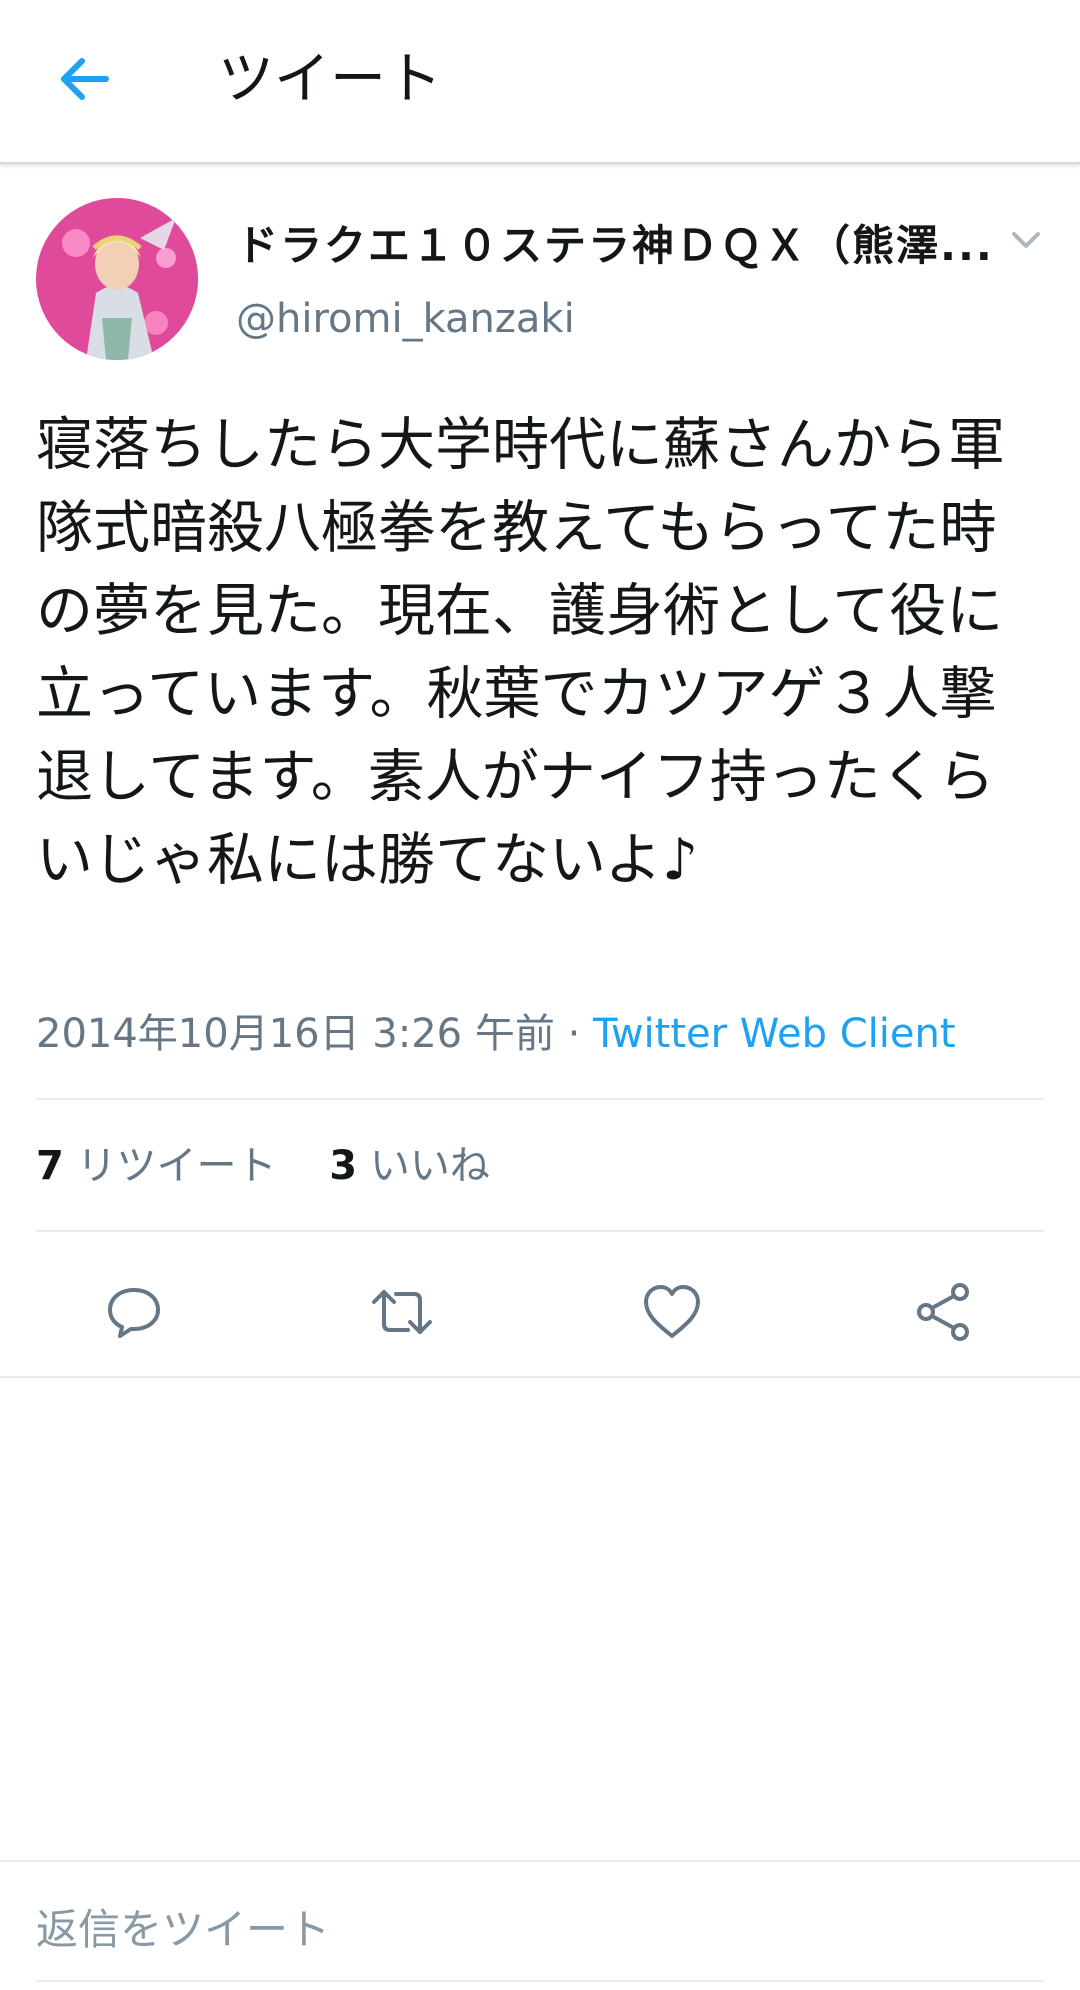 This screenshot has height=1990, width=1080. I want to click on user-handle: @hiromi_kanzaki, so click(405, 319).